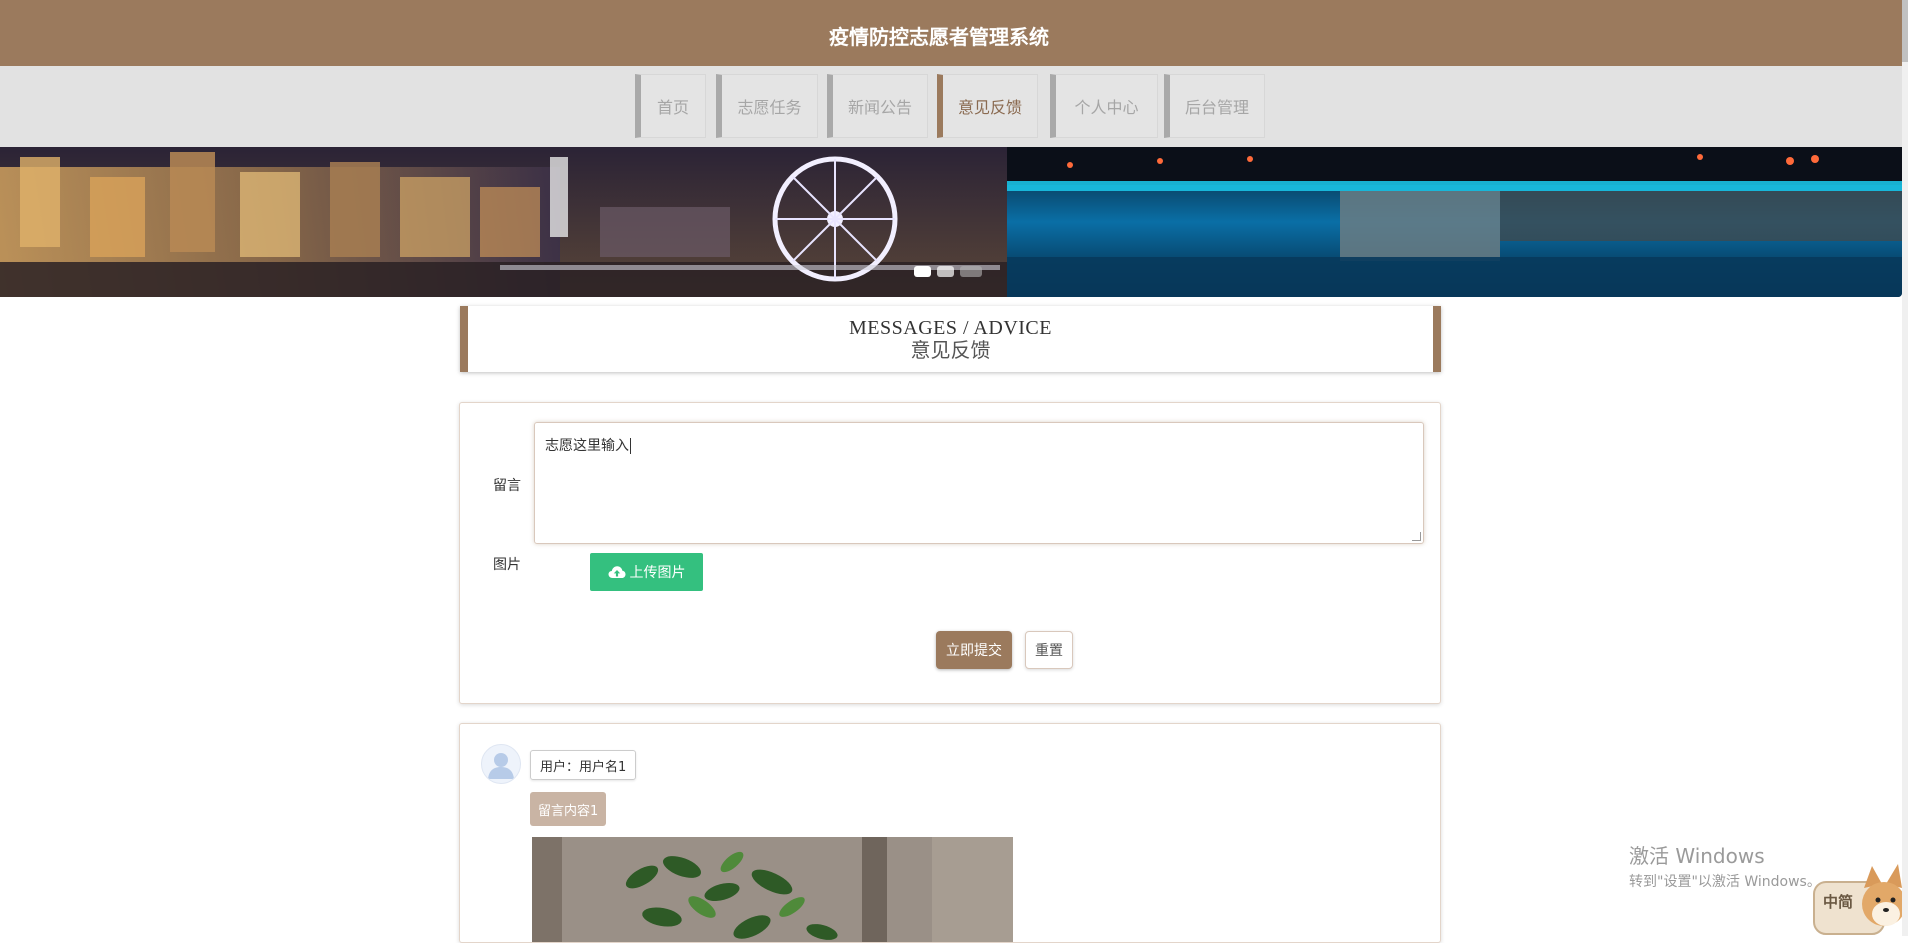 The height and width of the screenshot is (943, 1908). What do you see at coordinates (1905, 31) in the screenshot?
I see `scrollbar-thumb` at bounding box center [1905, 31].